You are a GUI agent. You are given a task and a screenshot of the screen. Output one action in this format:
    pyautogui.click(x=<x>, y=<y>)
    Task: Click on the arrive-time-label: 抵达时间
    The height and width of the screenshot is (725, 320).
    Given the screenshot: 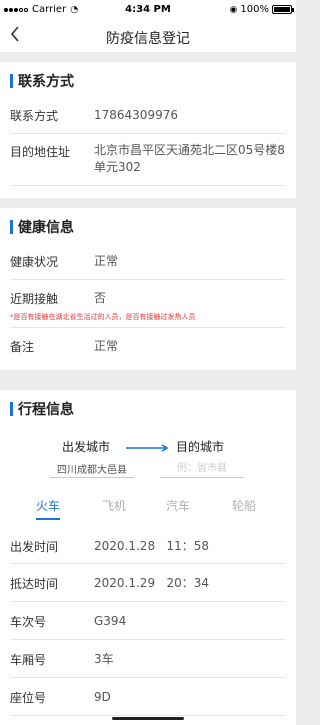 What is the action you would take?
    pyautogui.click(x=34, y=584)
    